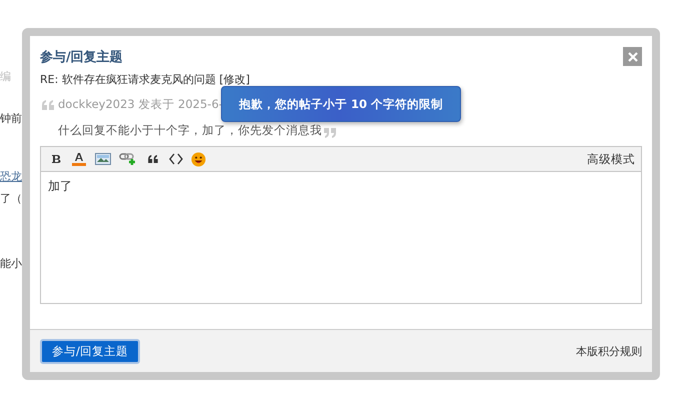 Image resolution: width=675 pixels, height=400 pixels. What do you see at coordinates (90, 351) in the screenshot?
I see `reply-button: 参与/回复主题` at bounding box center [90, 351].